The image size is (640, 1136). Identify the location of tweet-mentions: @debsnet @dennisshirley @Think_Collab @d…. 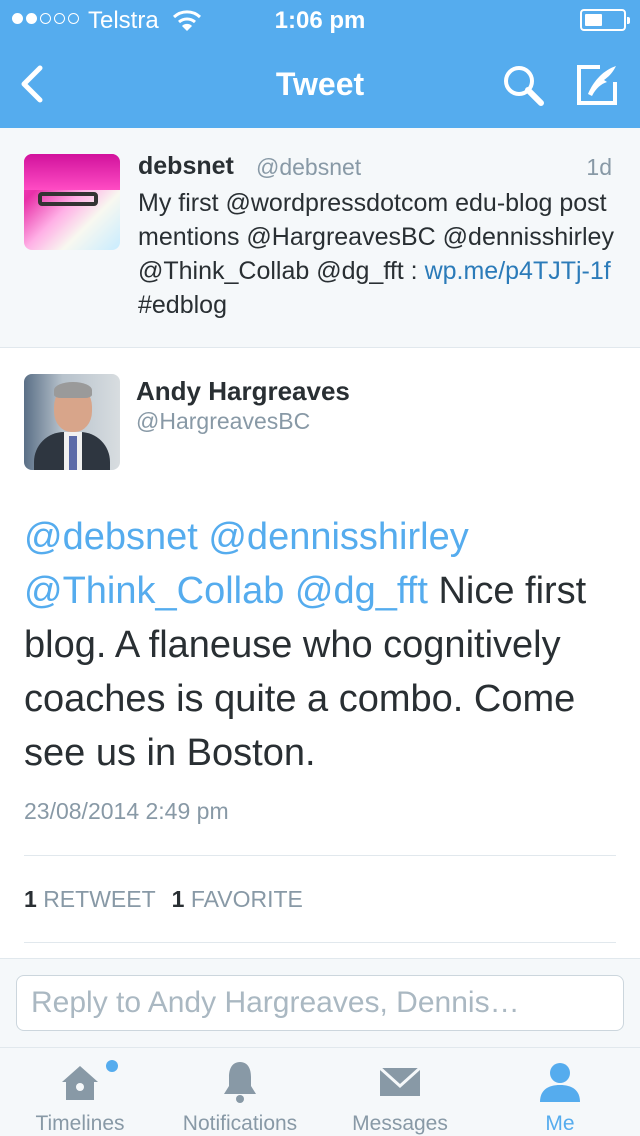
(246, 564).